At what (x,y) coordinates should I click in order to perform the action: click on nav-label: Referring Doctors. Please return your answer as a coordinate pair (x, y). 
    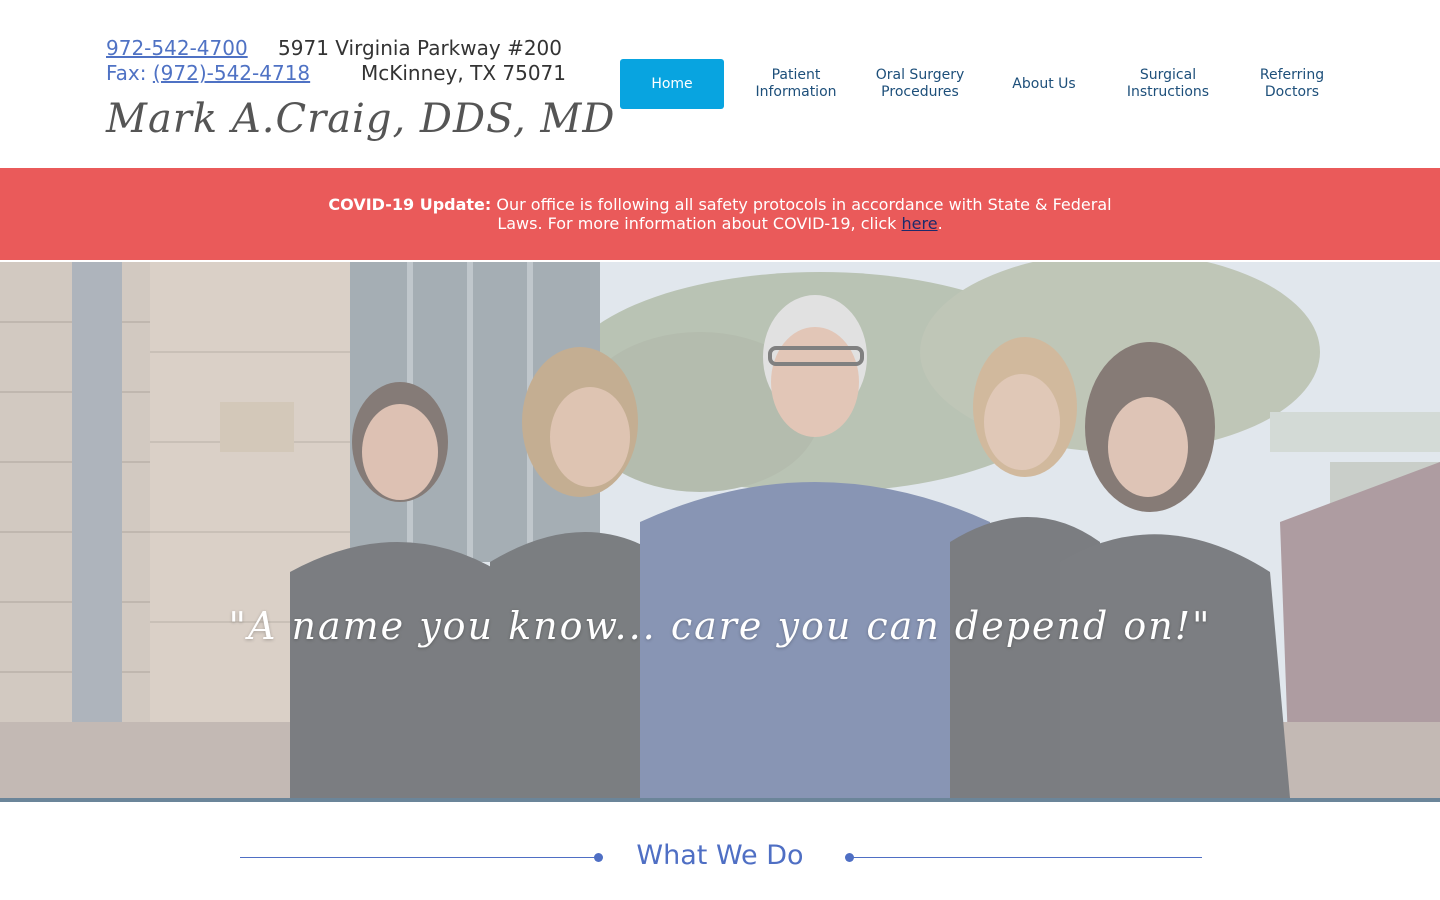
    Looking at the image, I should click on (1292, 83).